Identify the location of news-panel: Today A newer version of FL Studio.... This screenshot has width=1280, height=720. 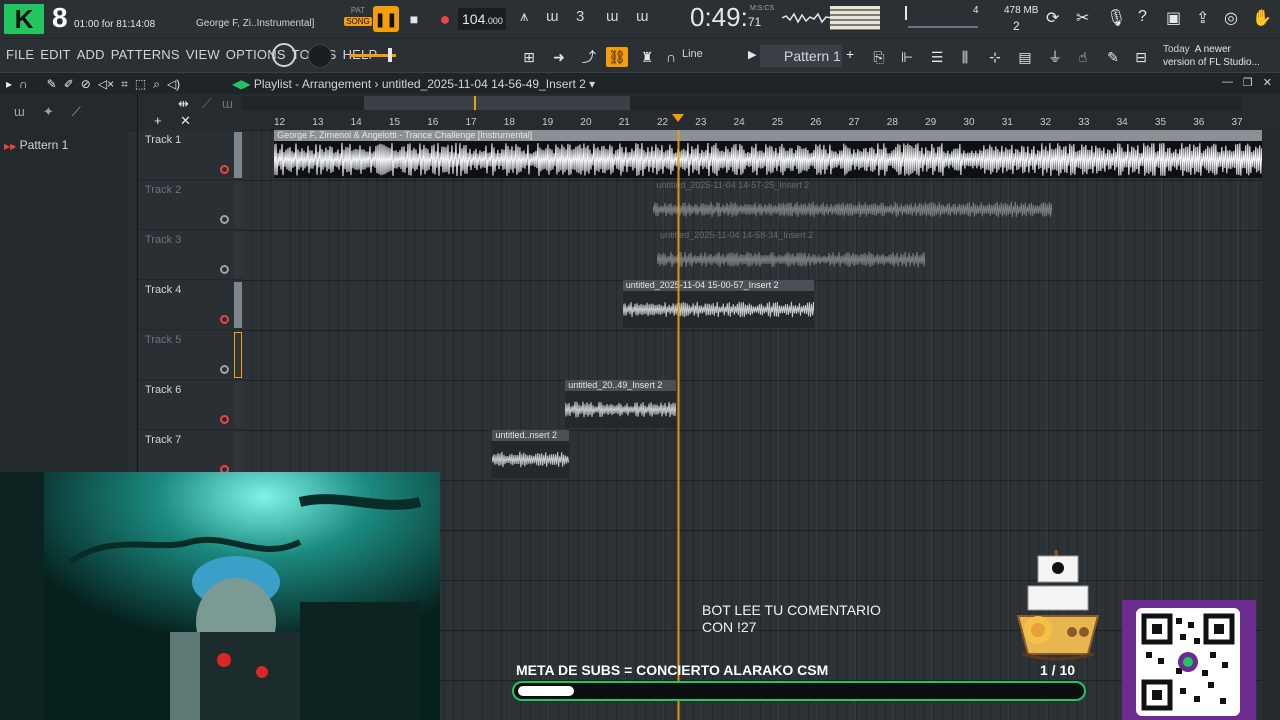
(1211, 56).